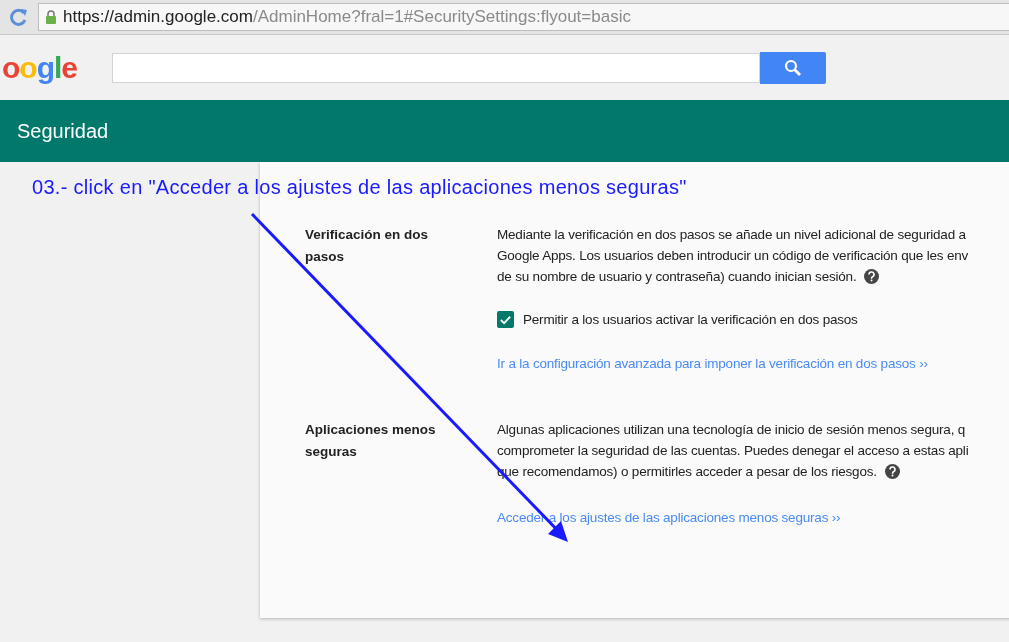 This screenshot has width=1009, height=642. I want to click on annotation-text: 03.- click en "Acceder a los ajustes de las aplicaciones menos seguras", so click(359, 187).